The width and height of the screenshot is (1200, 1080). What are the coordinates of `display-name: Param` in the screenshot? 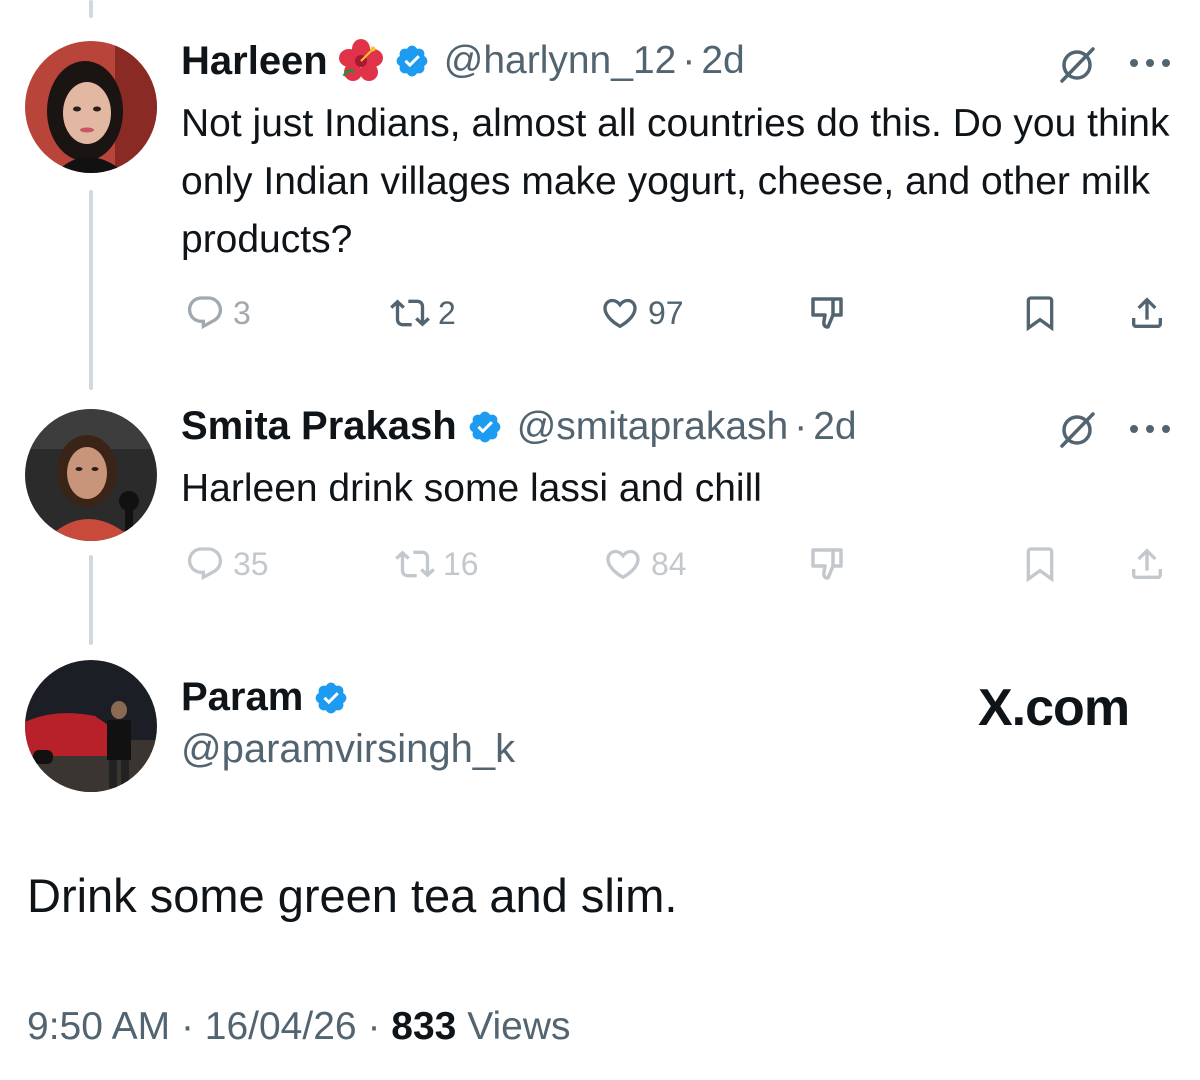 It's located at (242, 697).